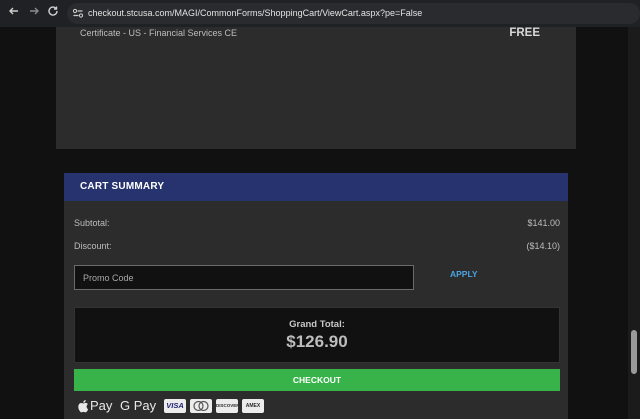  I want to click on visa-card-icon: VISA, so click(175, 406).